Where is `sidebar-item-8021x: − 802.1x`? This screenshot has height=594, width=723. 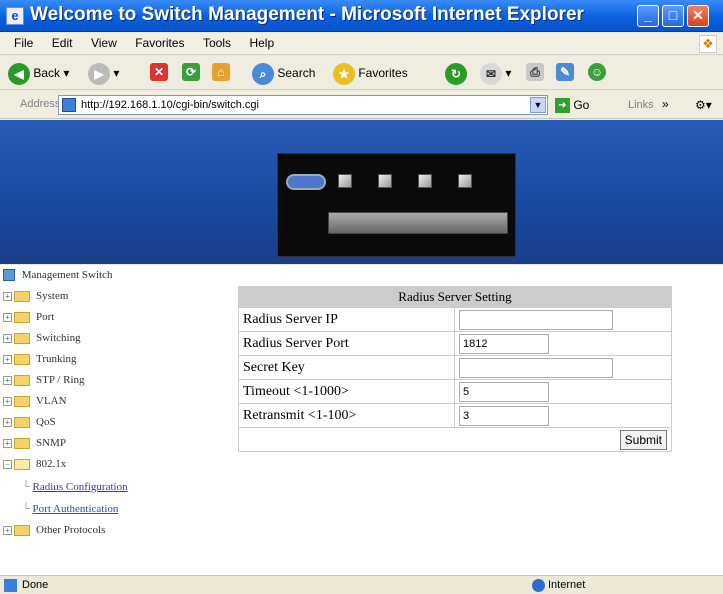 sidebar-item-8021x: − 802.1x is located at coordinates (34, 464).